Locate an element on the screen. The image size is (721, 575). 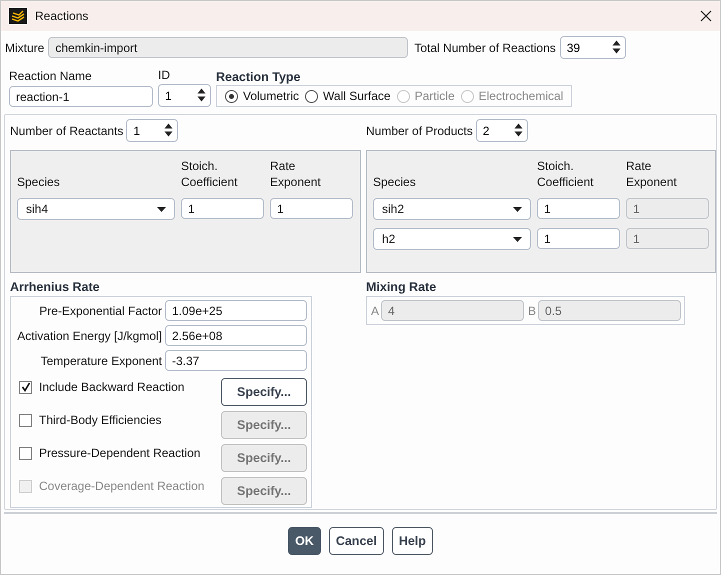
dialog-button: Help is located at coordinates (412, 541).